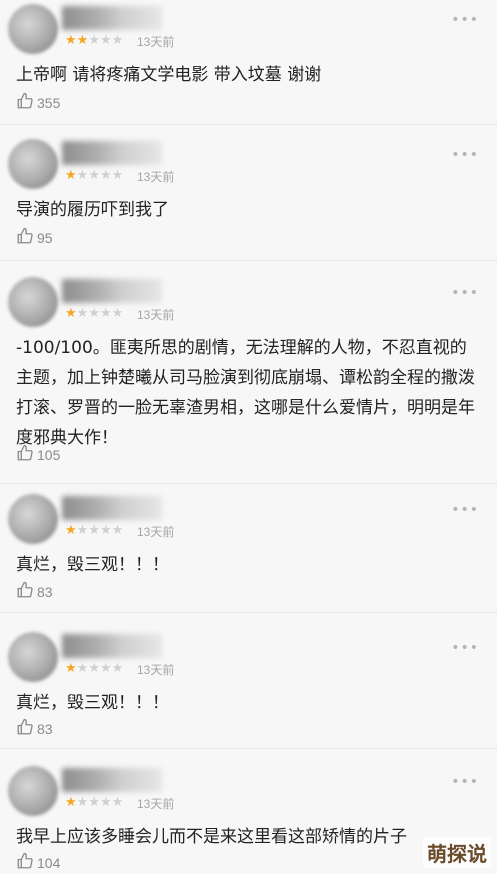 The width and height of the screenshot is (497, 874). I want to click on like-button: 95, so click(34, 237).